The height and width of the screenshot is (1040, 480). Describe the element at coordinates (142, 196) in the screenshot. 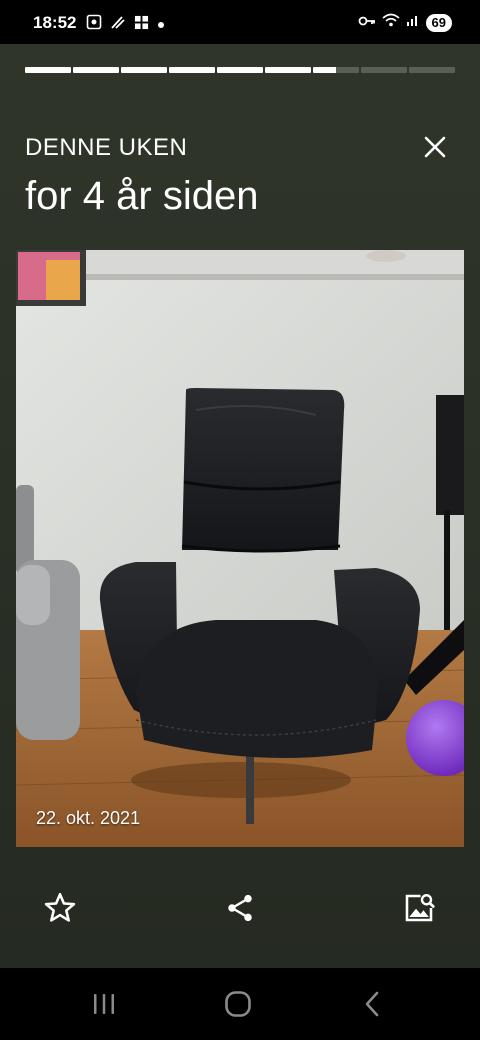

I see `memory-subtitle: for 4 år siden` at that location.